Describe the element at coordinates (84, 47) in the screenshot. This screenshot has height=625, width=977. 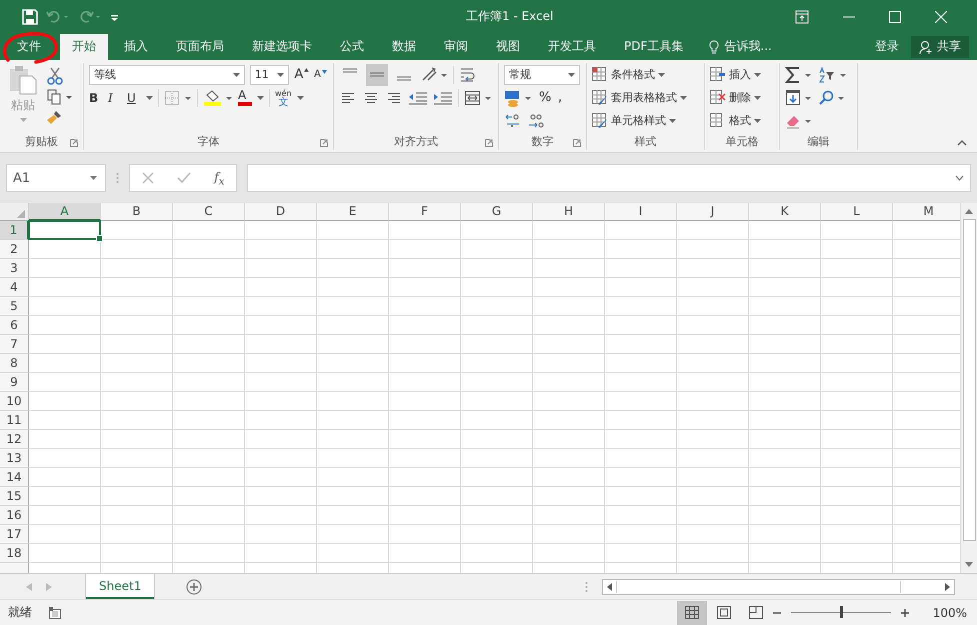
I see `ribbon-tab: 开始` at that location.